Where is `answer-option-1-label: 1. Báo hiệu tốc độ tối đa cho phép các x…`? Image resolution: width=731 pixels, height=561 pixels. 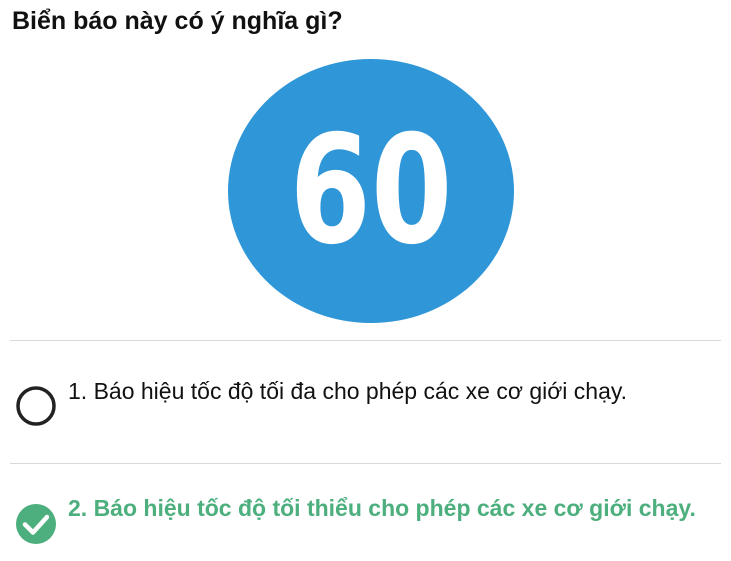
answer-option-1-label: 1. Báo hiệu tốc độ tối đa cho phép các x… is located at coordinates (348, 391).